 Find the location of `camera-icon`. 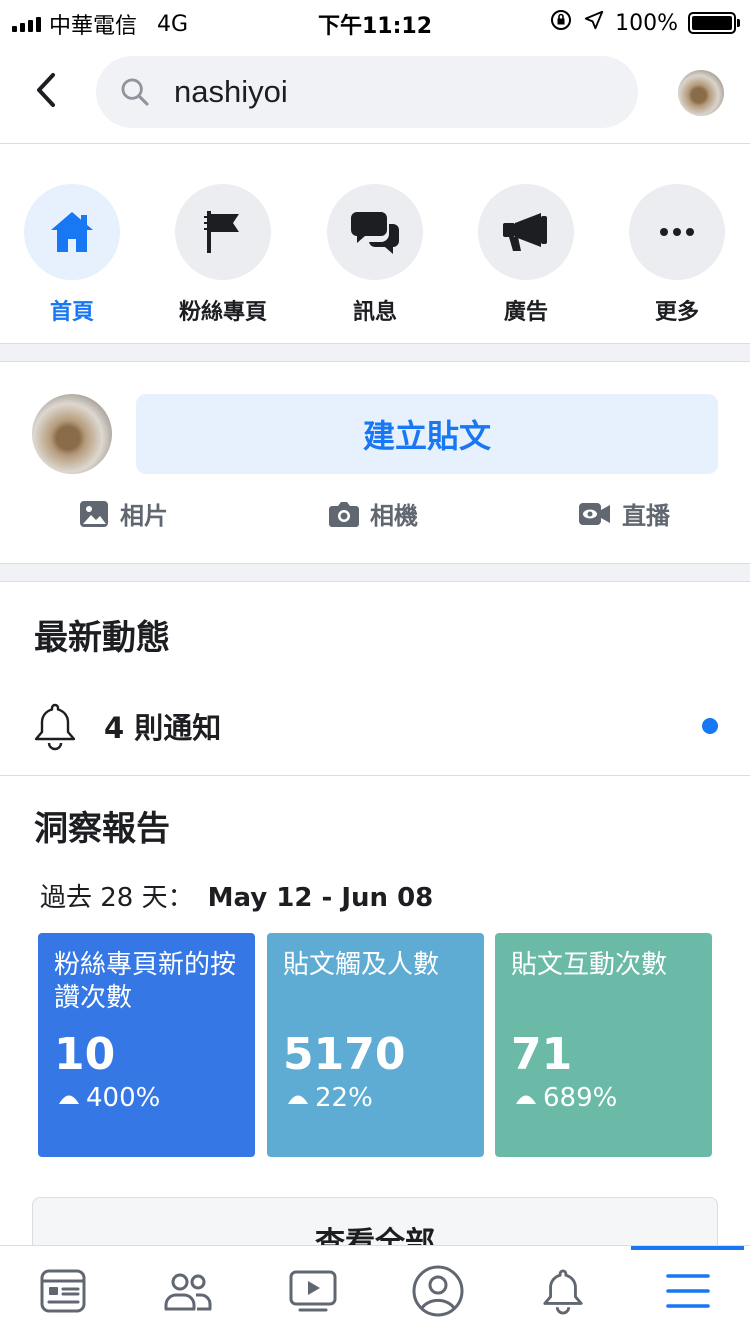

camera-icon is located at coordinates (344, 514).